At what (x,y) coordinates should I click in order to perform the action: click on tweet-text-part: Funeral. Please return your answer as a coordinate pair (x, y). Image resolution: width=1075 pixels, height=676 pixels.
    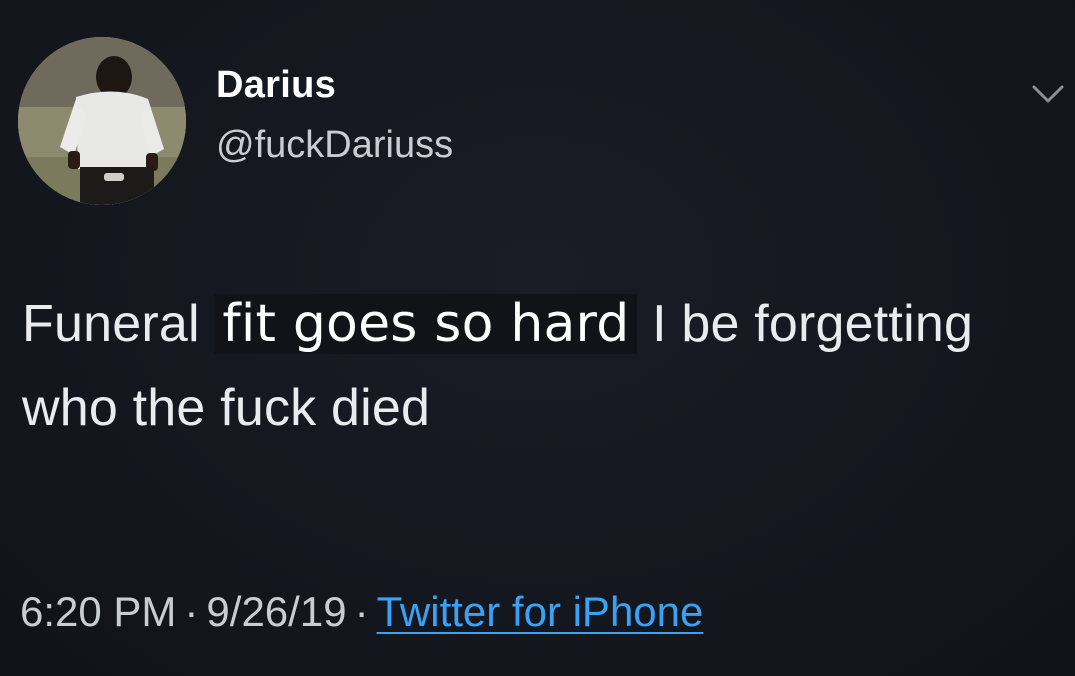
    Looking at the image, I should click on (111, 324).